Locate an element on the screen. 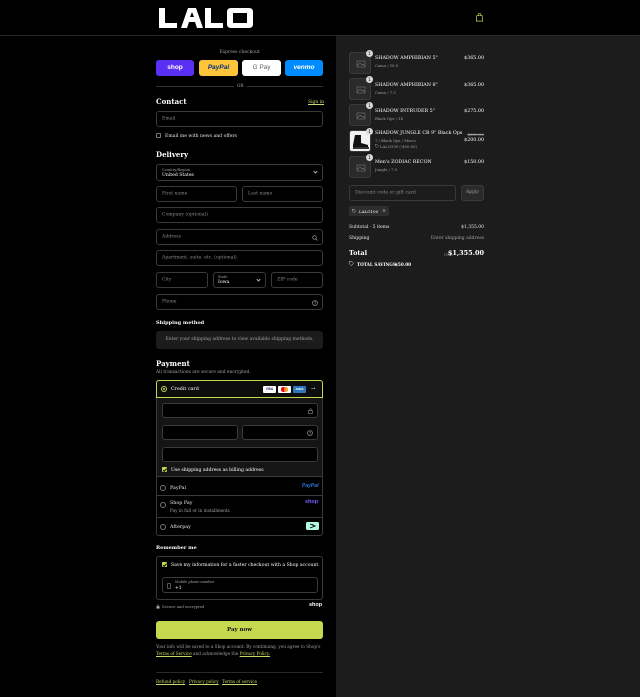 The height and width of the screenshot is (697, 640). address-input: Address is located at coordinates (239, 237).